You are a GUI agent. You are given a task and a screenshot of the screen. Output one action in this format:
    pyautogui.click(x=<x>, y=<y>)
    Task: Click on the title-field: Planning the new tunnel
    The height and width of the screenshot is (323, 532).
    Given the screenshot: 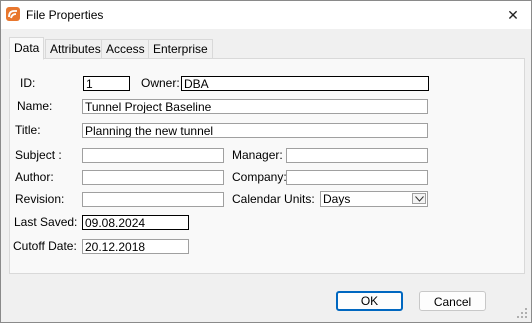 What is the action you would take?
    pyautogui.click(x=255, y=130)
    